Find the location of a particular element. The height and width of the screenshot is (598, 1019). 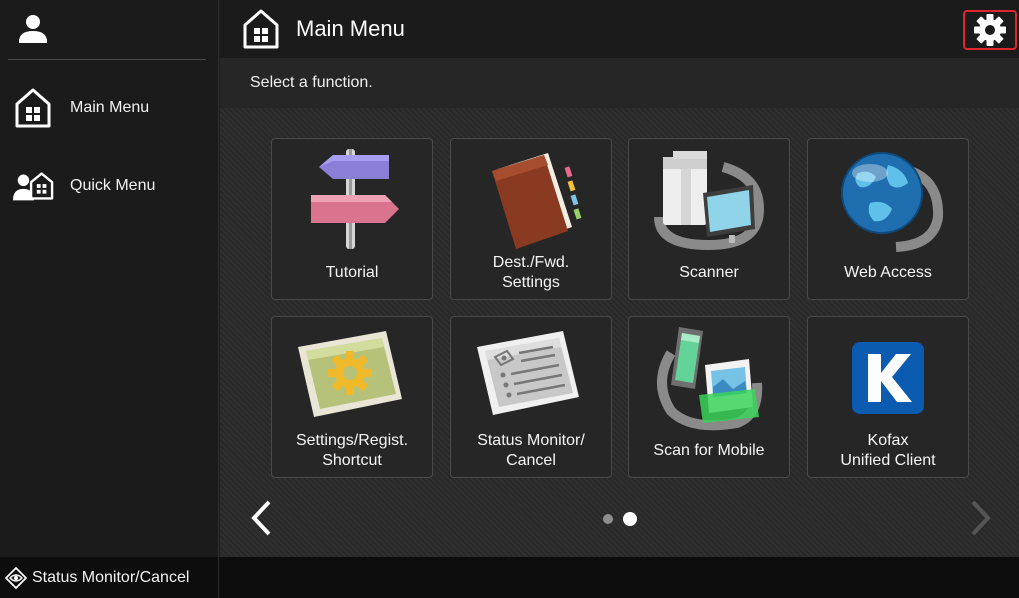

tile-scan-for-mobile: Scan for Mobile is located at coordinates (709, 397).